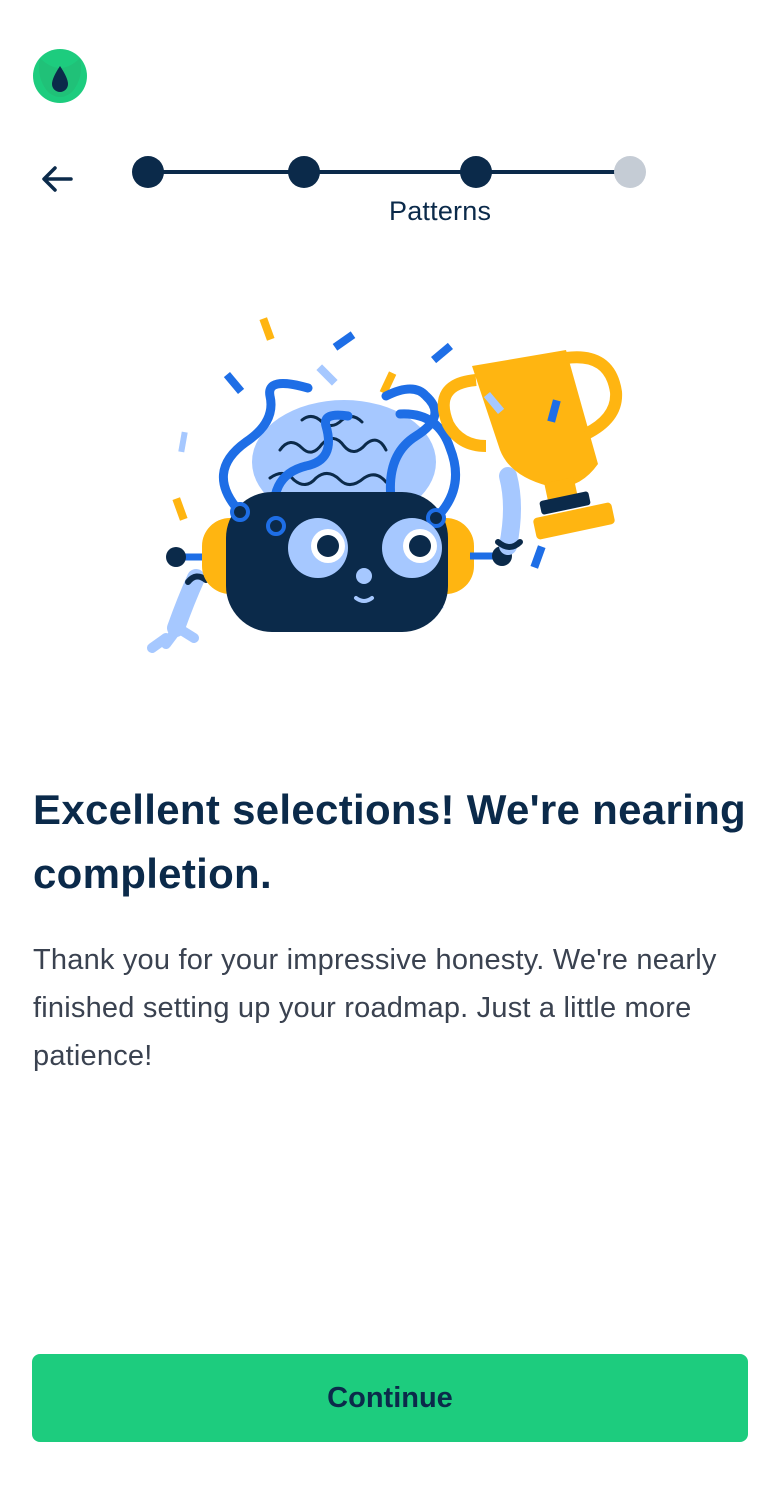  What do you see at coordinates (390, 1398) in the screenshot?
I see `continue-button: Continue` at bounding box center [390, 1398].